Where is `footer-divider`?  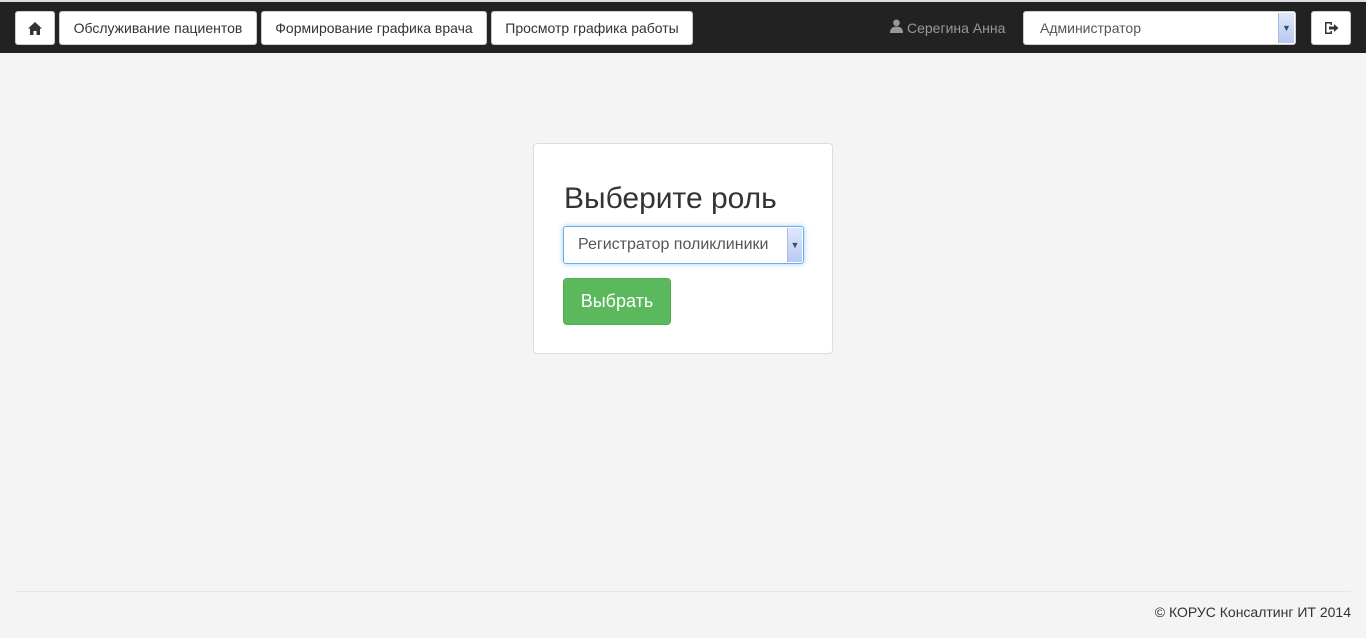
footer-divider is located at coordinates (683, 591).